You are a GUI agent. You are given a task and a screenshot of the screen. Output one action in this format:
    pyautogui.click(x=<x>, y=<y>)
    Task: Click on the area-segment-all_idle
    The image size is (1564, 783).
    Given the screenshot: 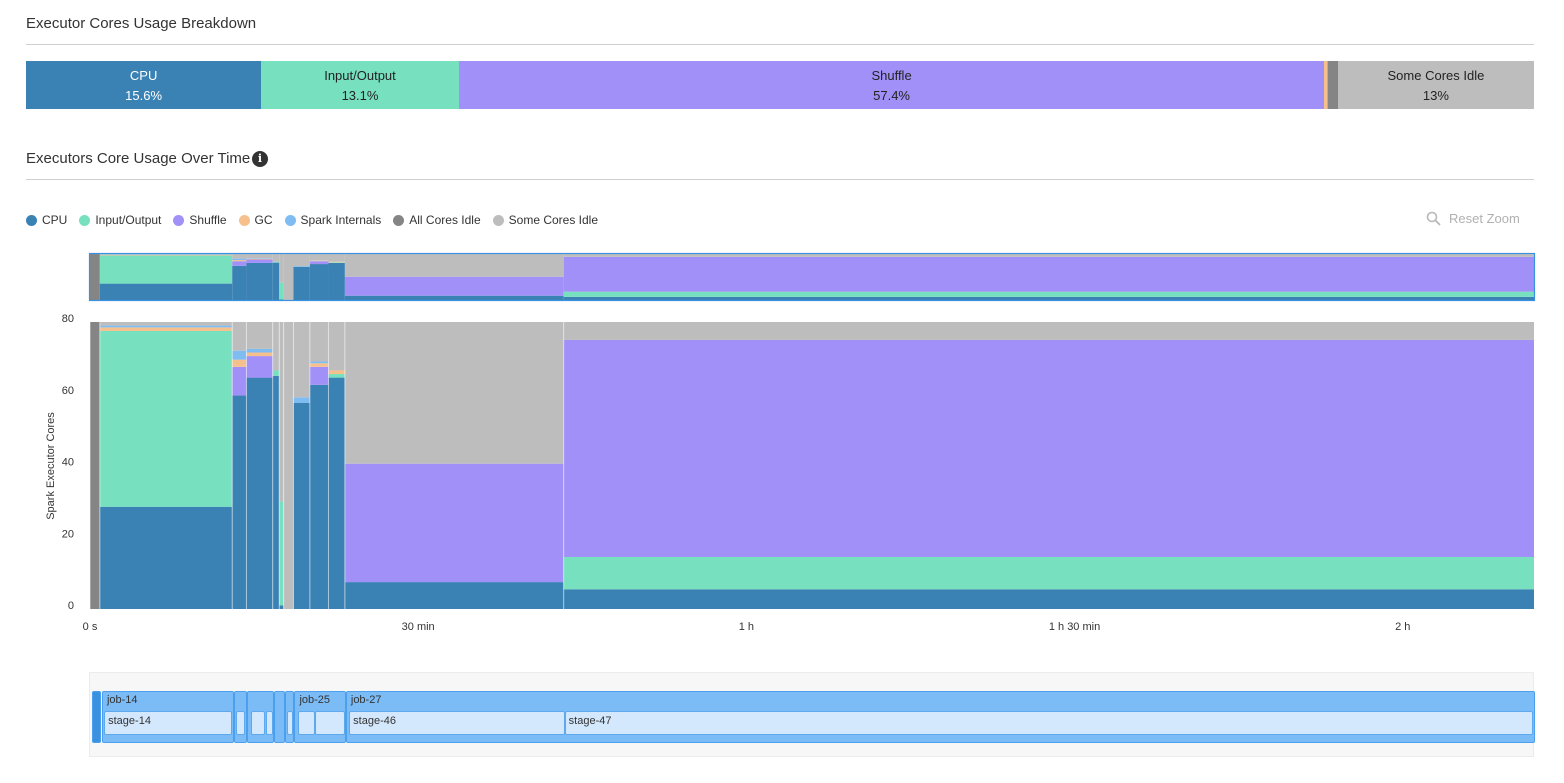 What is the action you would take?
    pyautogui.click(x=95, y=465)
    